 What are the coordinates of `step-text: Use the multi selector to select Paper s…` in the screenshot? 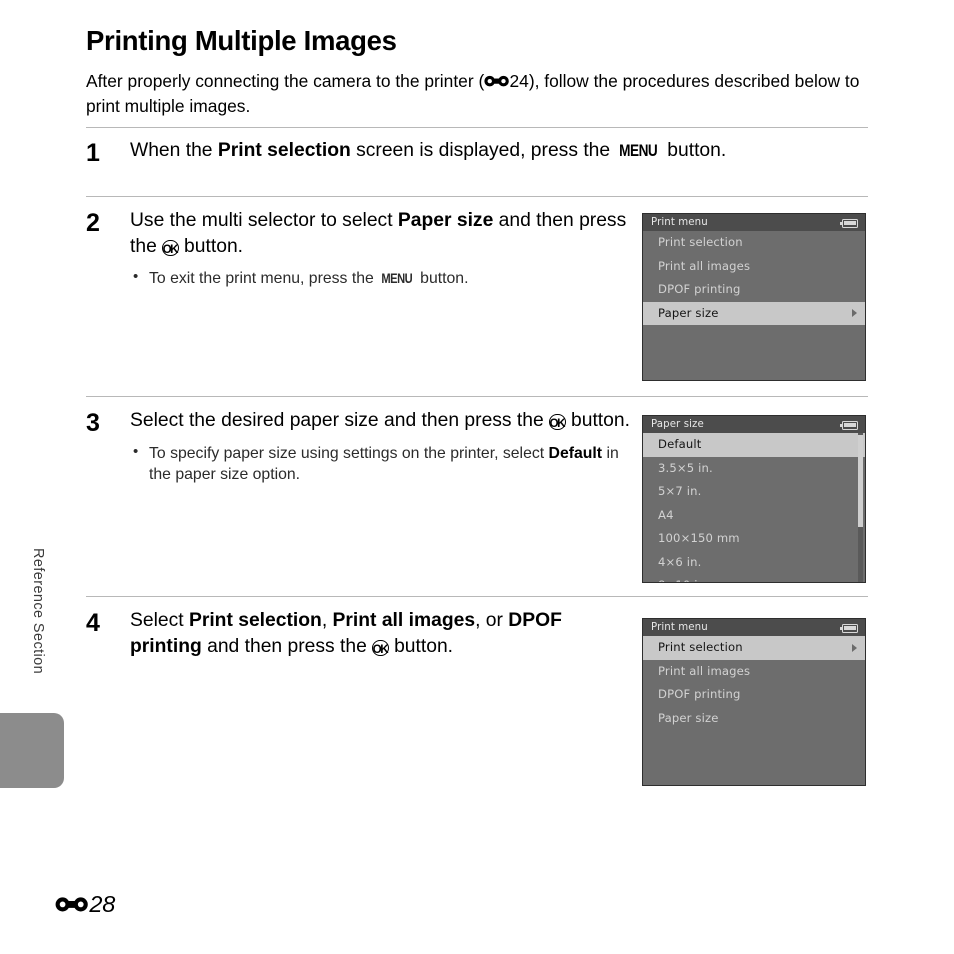 It's located at (382, 248).